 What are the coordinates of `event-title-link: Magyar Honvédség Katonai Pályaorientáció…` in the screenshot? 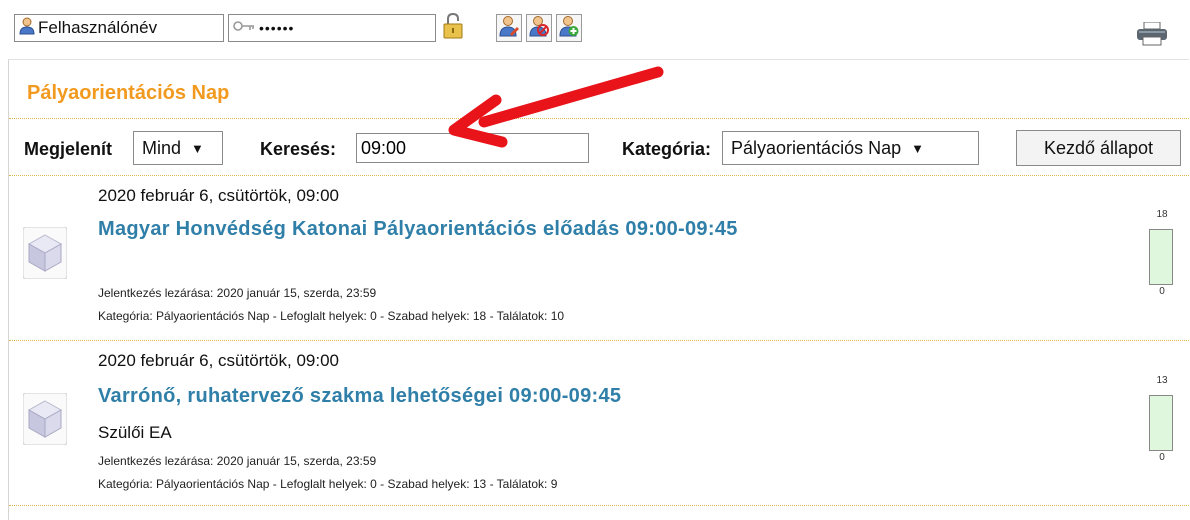 It's located at (418, 229).